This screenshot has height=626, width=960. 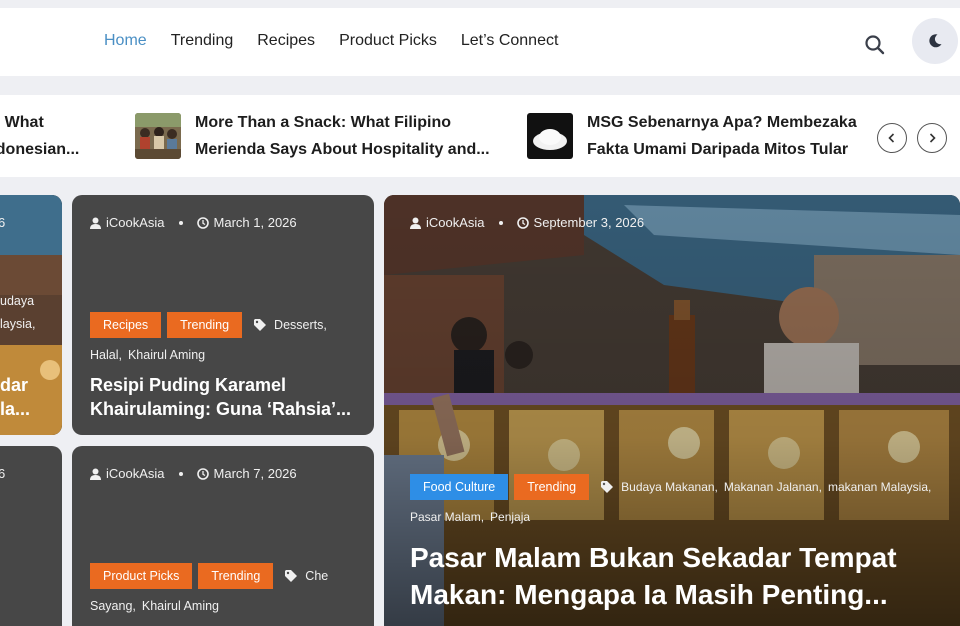 What do you see at coordinates (388, 41) in the screenshot?
I see `nav-product-picks: Product Picks` at bounding box center [388, 41].